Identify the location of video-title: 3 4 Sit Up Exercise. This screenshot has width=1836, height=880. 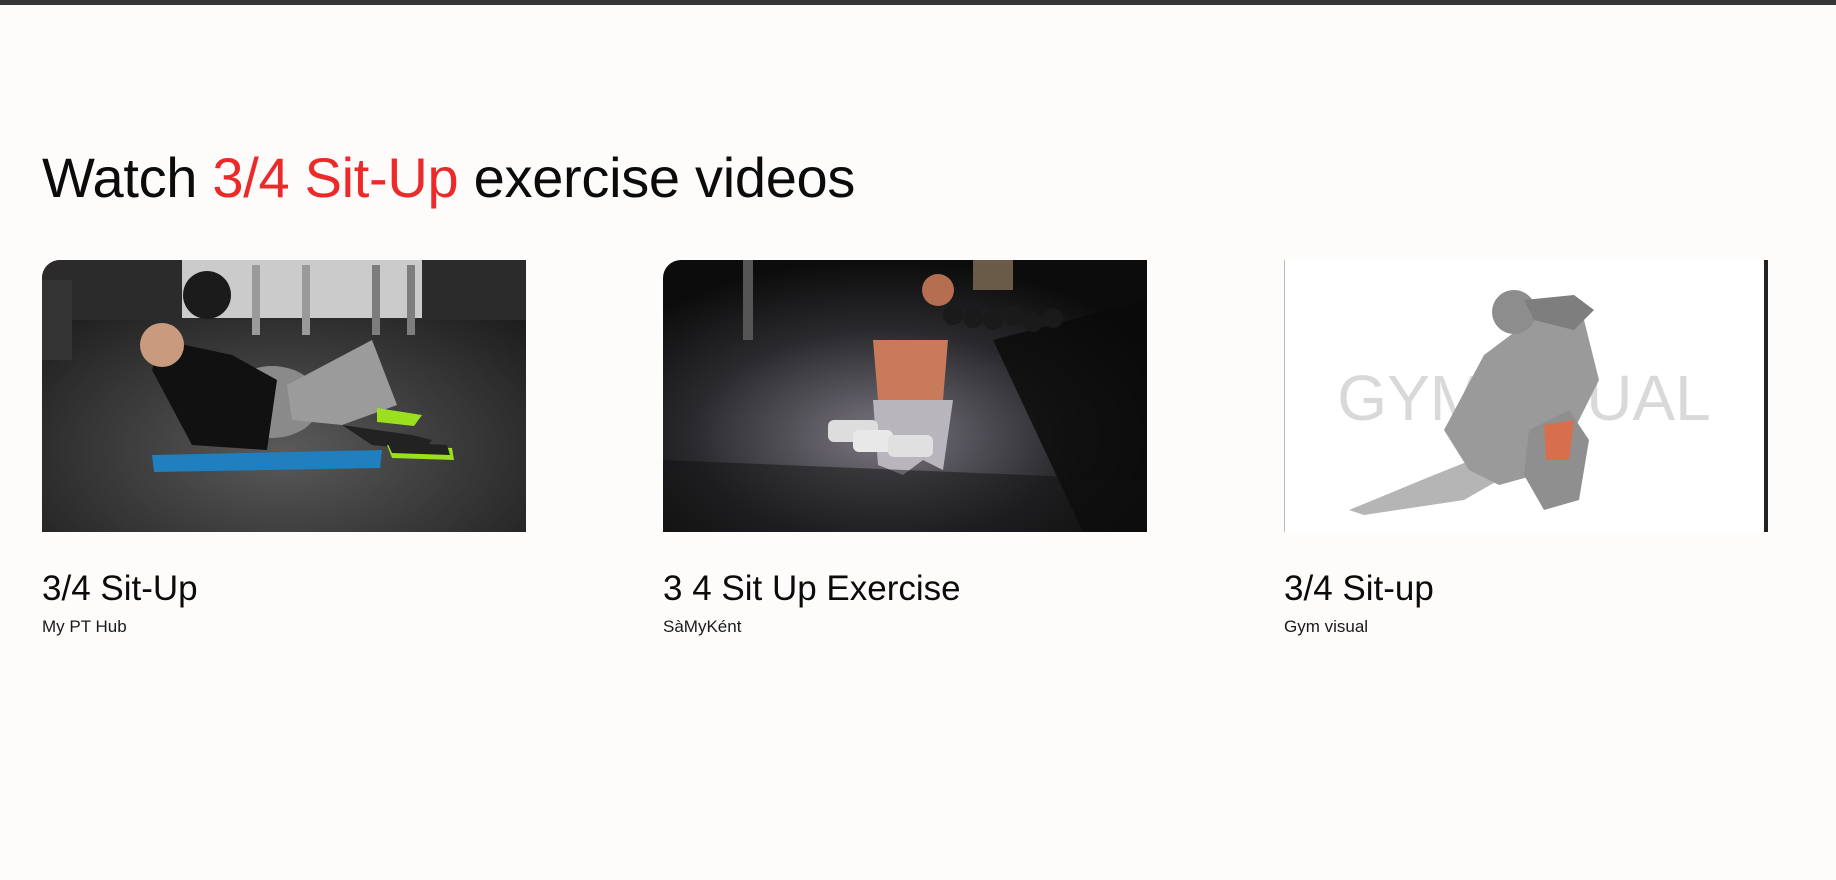
(812, 589).